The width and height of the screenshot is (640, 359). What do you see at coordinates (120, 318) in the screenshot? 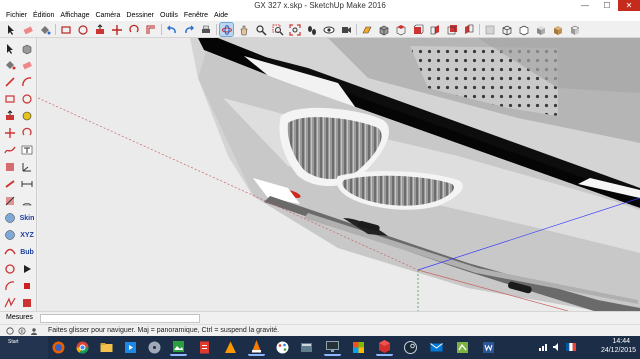
I see `measurements-input` at bounding box center [120, 318].